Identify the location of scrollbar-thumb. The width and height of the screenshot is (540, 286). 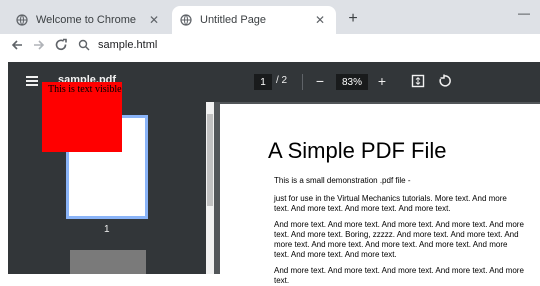
(210, 160).